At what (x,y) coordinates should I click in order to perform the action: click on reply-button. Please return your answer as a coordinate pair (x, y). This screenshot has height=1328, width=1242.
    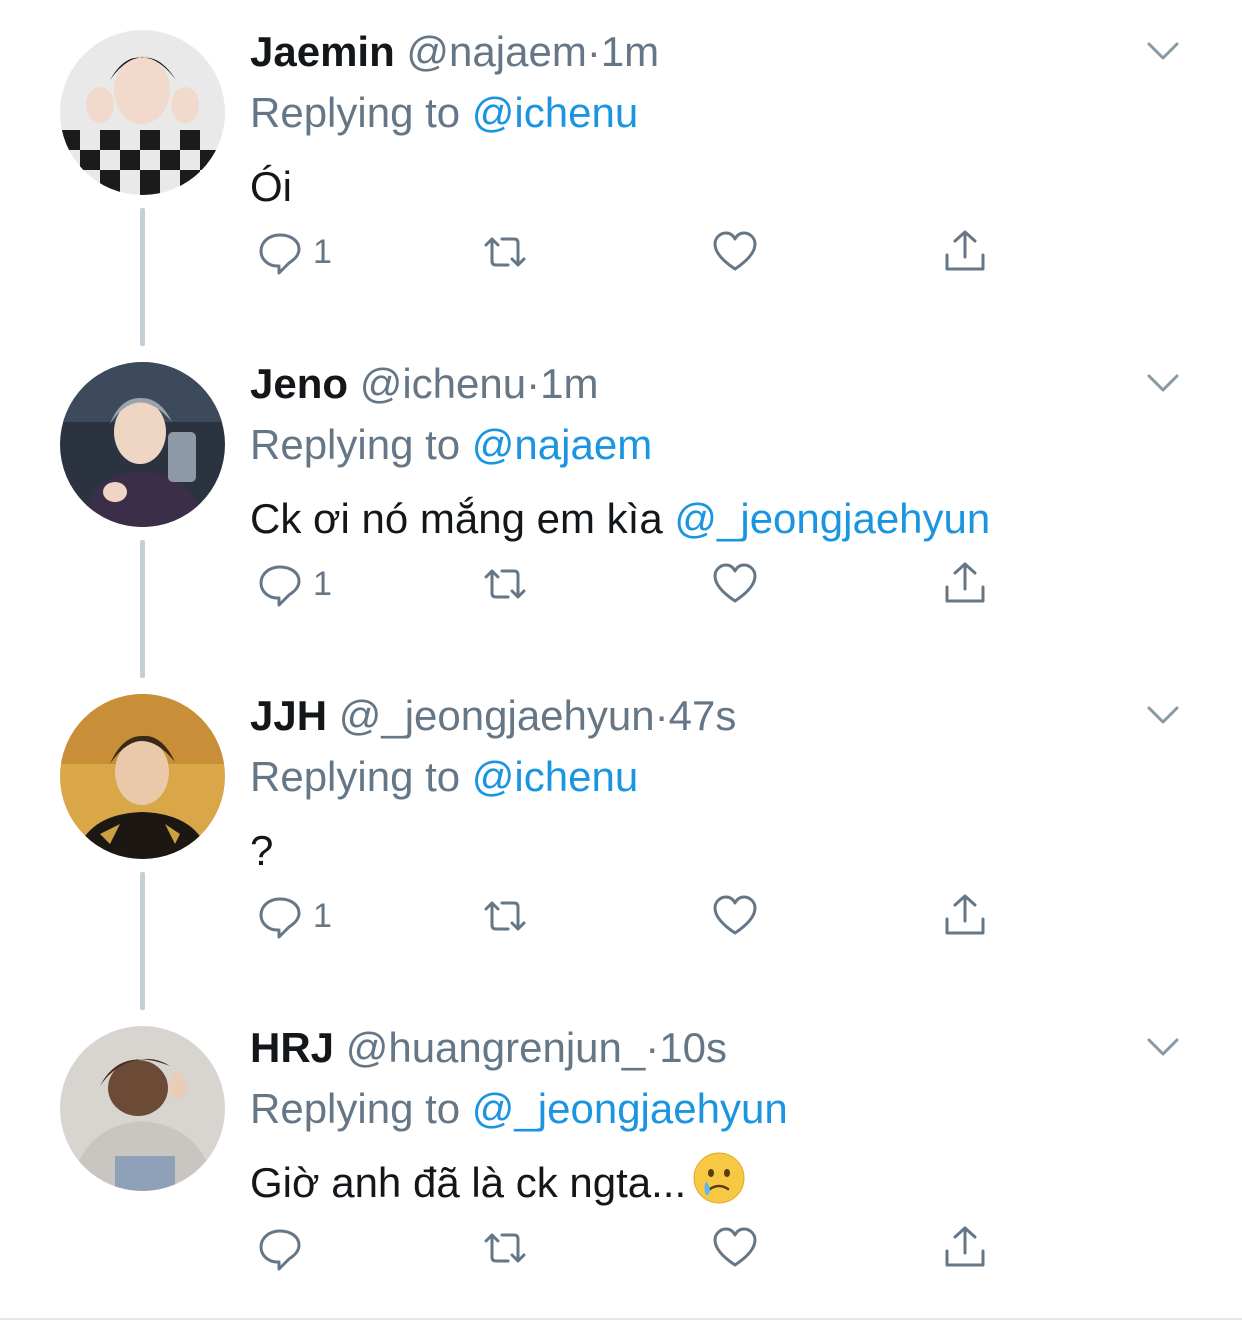
    Looking at the image, I should click on (284, 1248).